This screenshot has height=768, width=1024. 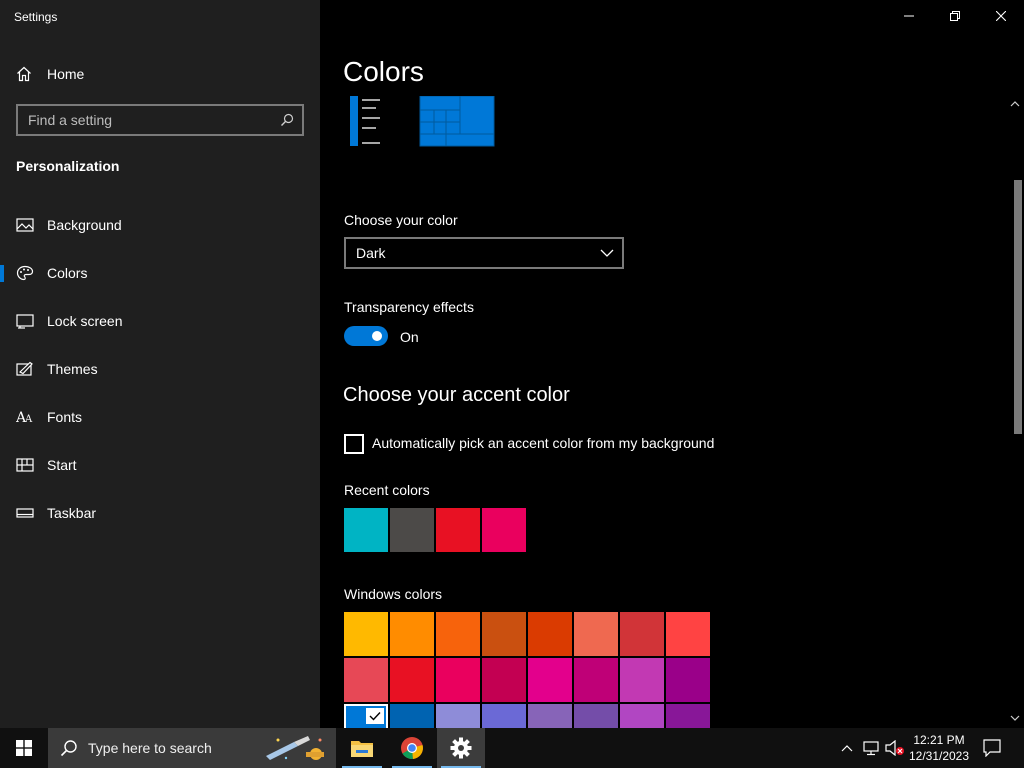 I want to click on find-setting-search-box, so click(x=160, y=120).